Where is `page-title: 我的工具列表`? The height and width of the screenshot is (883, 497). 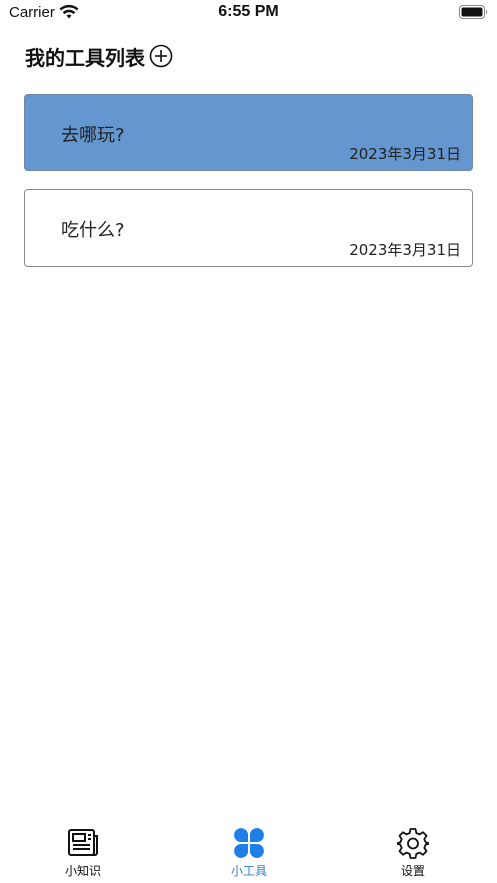
page-title: 我的工具列表 is located at coordinates (85, 57).